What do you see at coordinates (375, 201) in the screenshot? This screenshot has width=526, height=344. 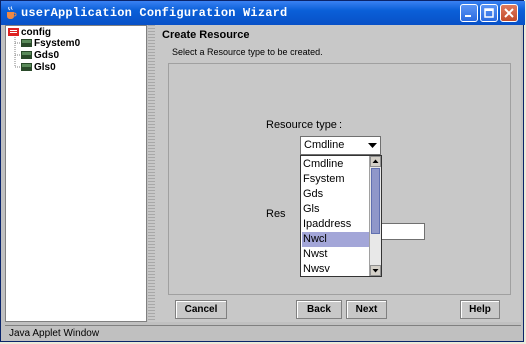 I see `scroll-thumb` at bounding box center [375, 201].